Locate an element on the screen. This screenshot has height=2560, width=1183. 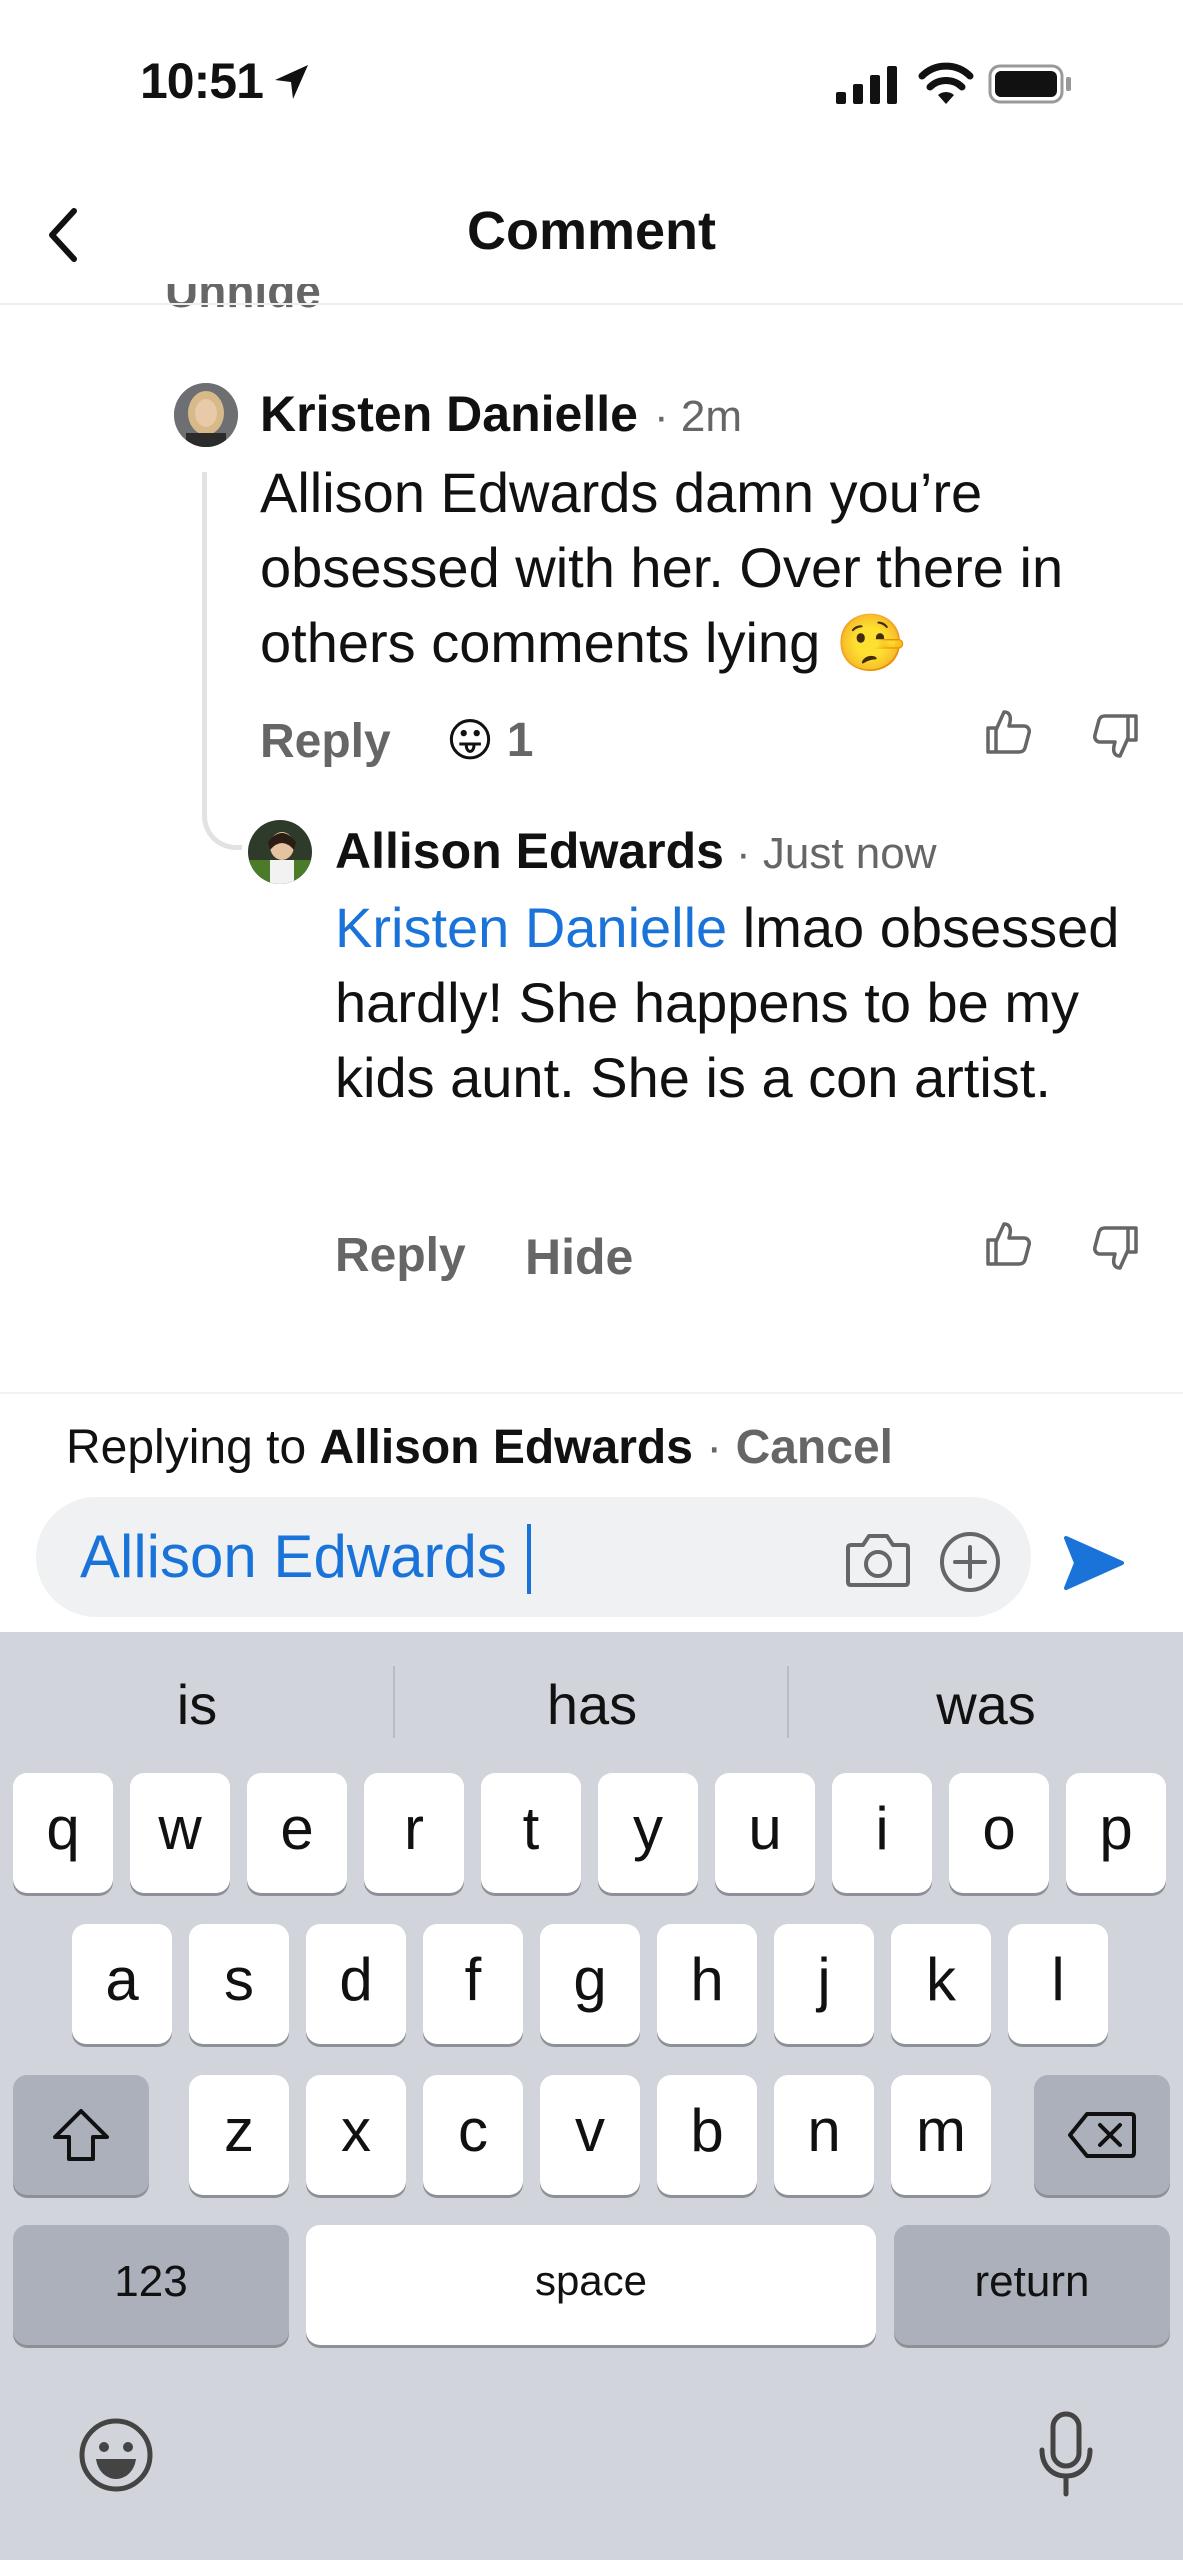
key-c: c is located at coordinates (473, 2135).